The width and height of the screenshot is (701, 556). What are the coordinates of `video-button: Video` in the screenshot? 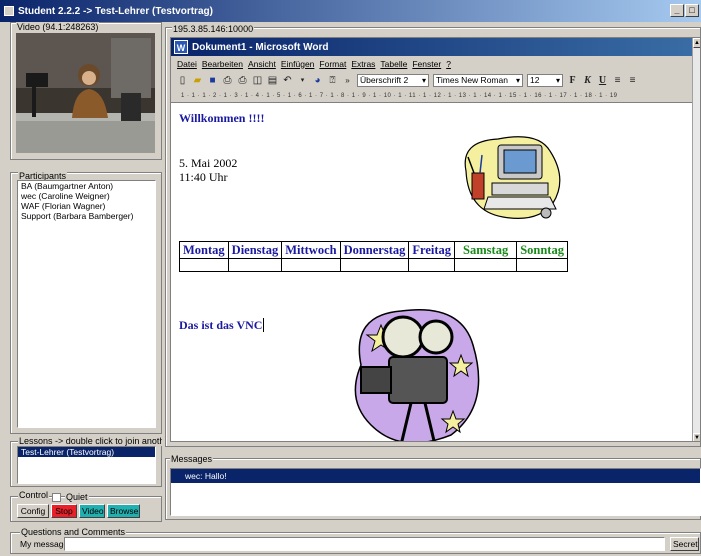 It's located at (92, 511).